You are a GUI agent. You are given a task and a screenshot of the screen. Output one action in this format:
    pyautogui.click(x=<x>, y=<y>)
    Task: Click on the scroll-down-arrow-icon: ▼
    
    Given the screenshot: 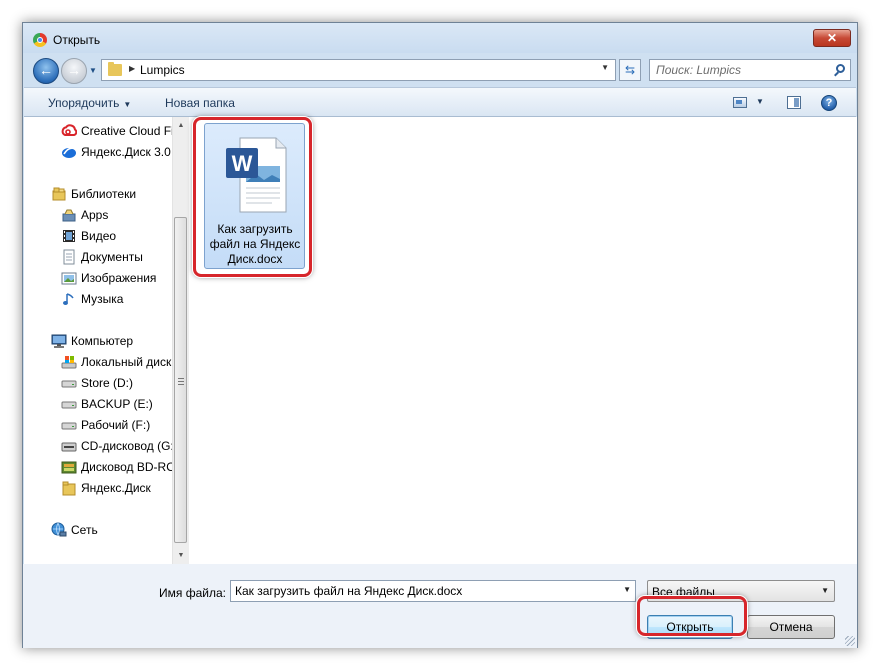 What is the action you would take?
    pyautogui.click(x=181, y=555)
    